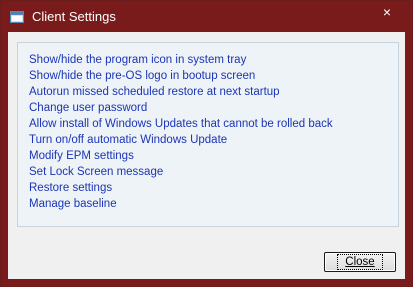  What do you see at coordinates (206, 16) in the screenshot?
I see `title-bar: Client Settings ×` at bounding box center [206, 16].